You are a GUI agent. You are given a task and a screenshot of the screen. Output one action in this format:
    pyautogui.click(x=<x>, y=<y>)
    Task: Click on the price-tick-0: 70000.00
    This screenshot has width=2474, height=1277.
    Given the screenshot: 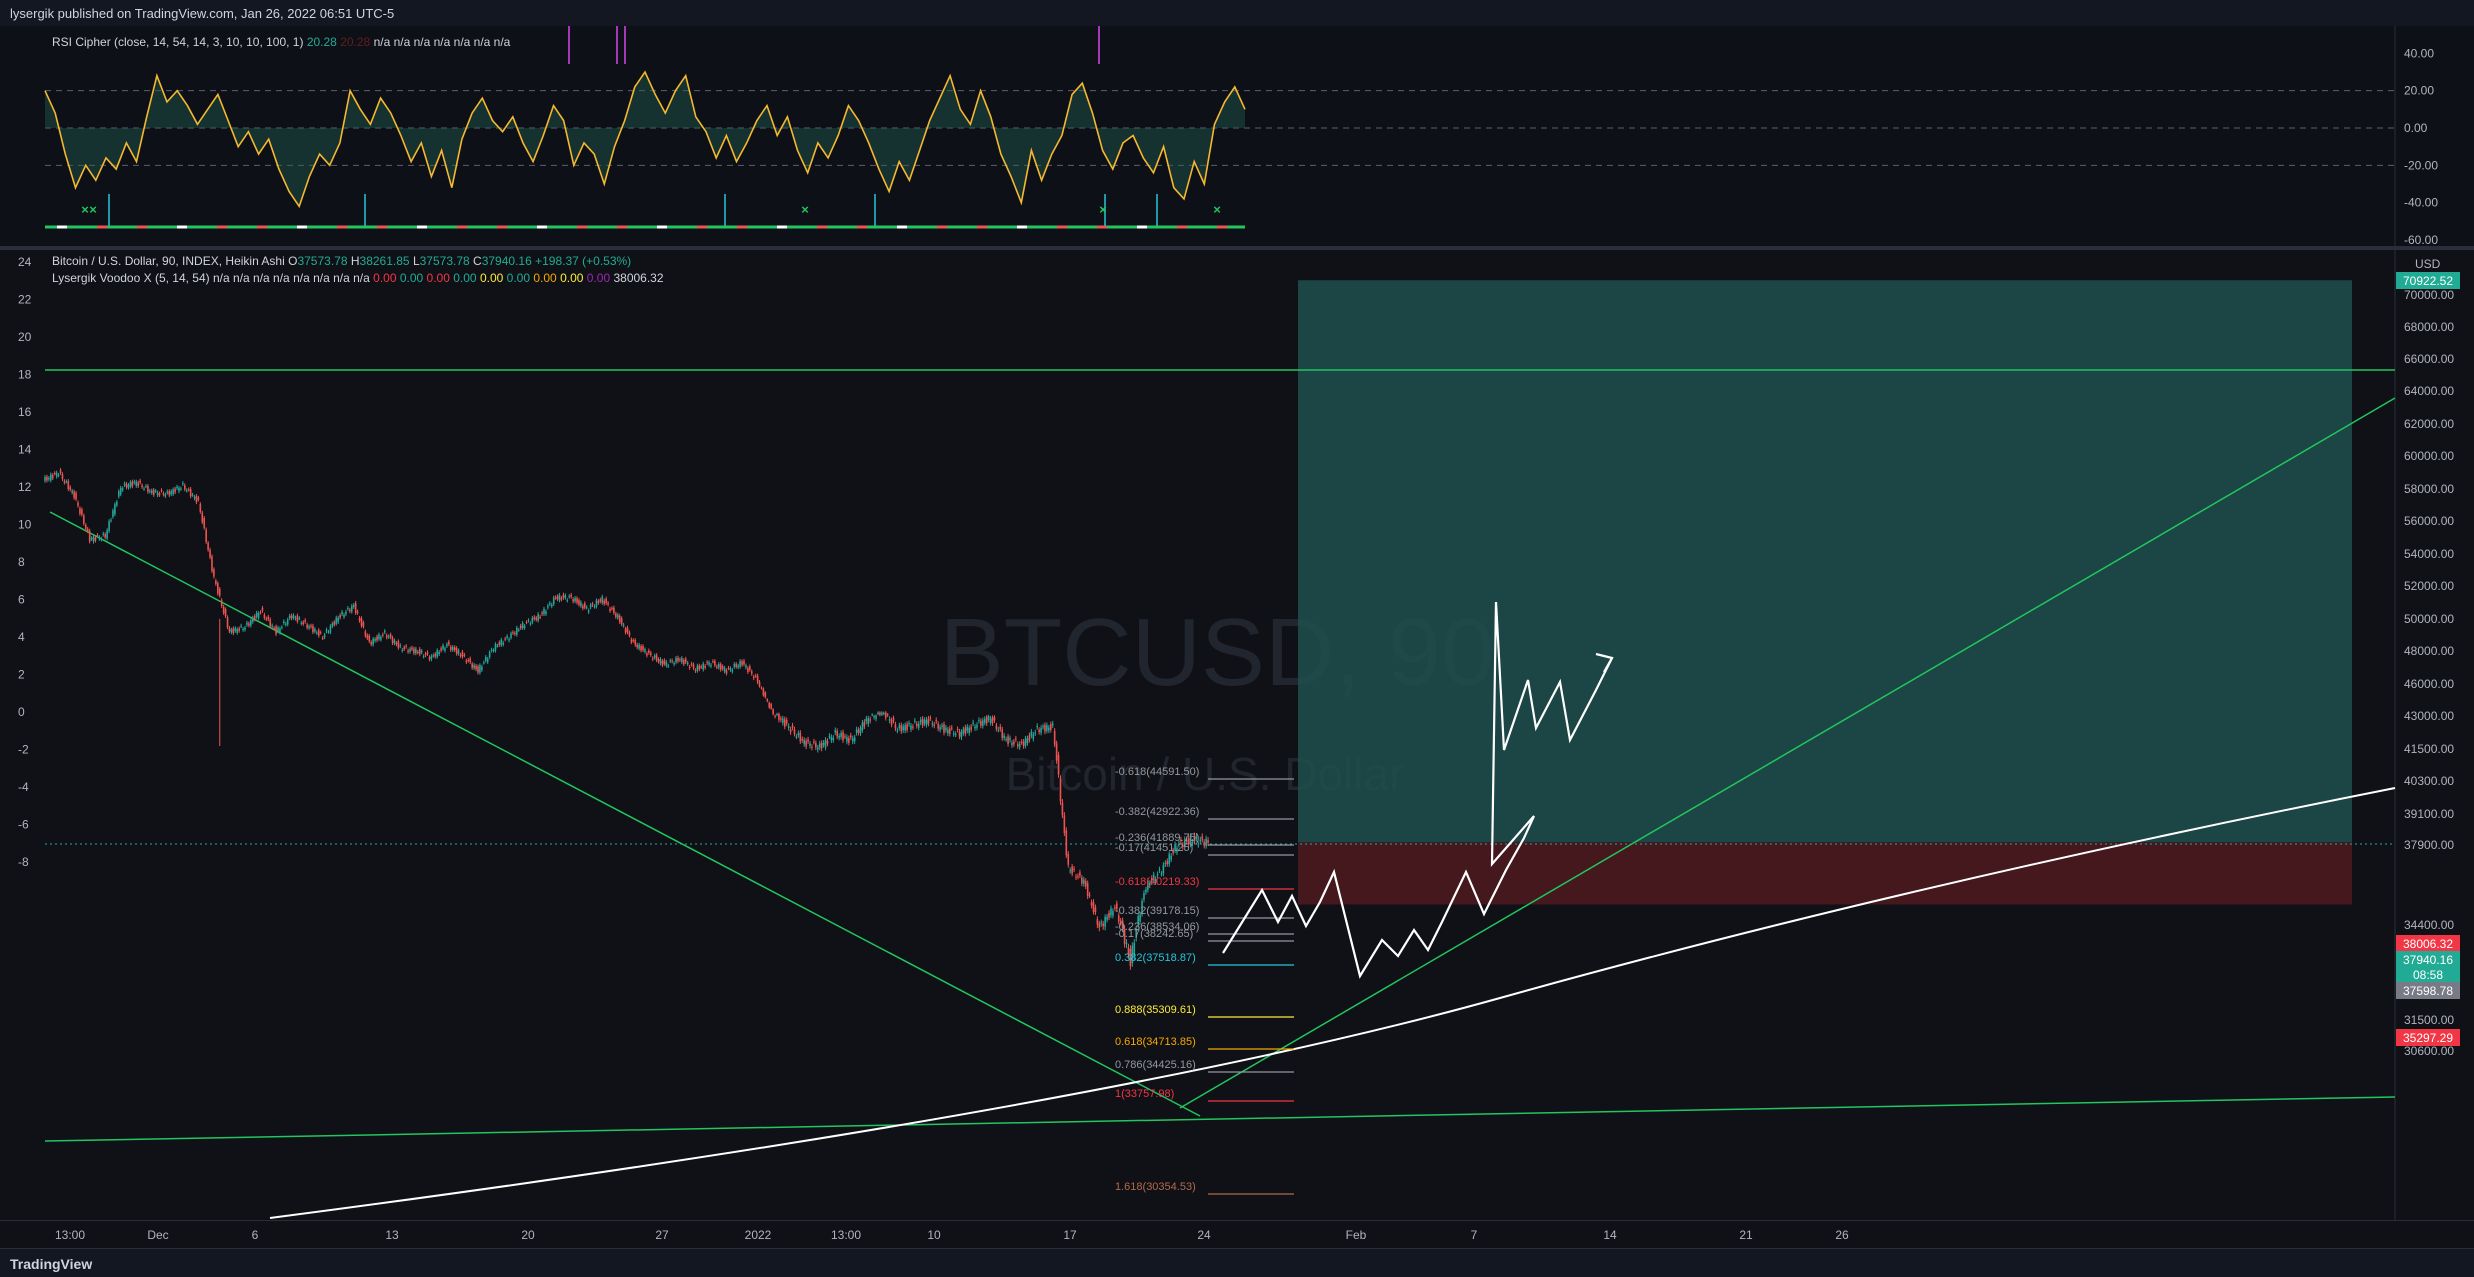 What is the action you would take?
    pyautogui.click(x=2429, y=295)
    